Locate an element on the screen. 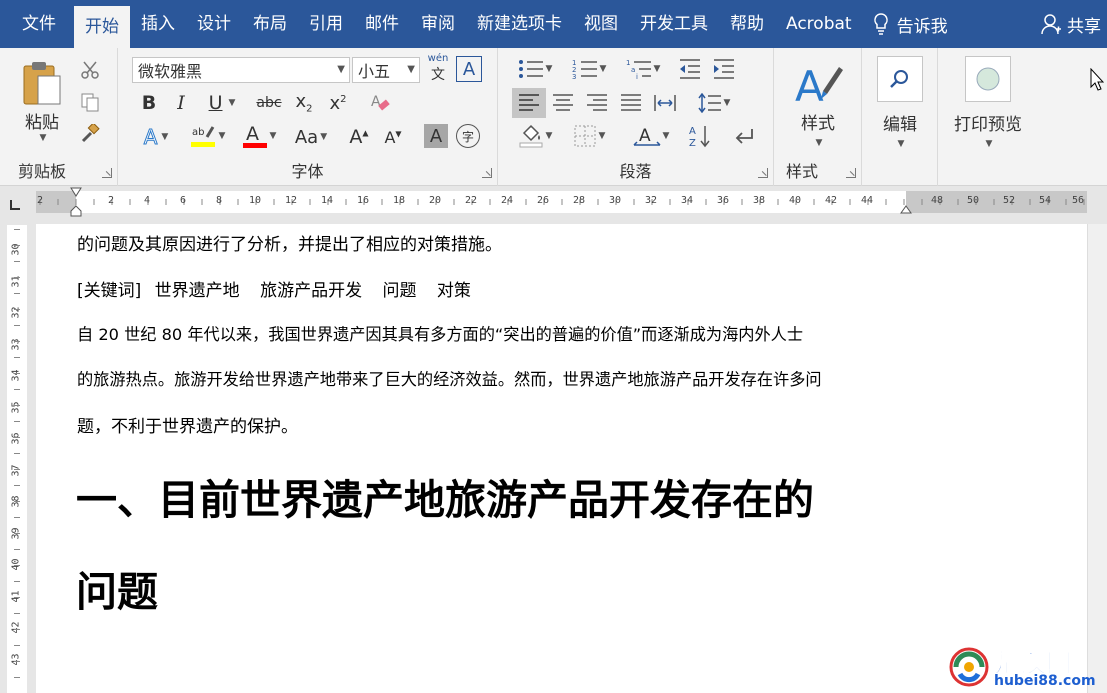 The width and height of the screenshot is (1107, 693). format-painter-button is located at coordinates (90, 134).